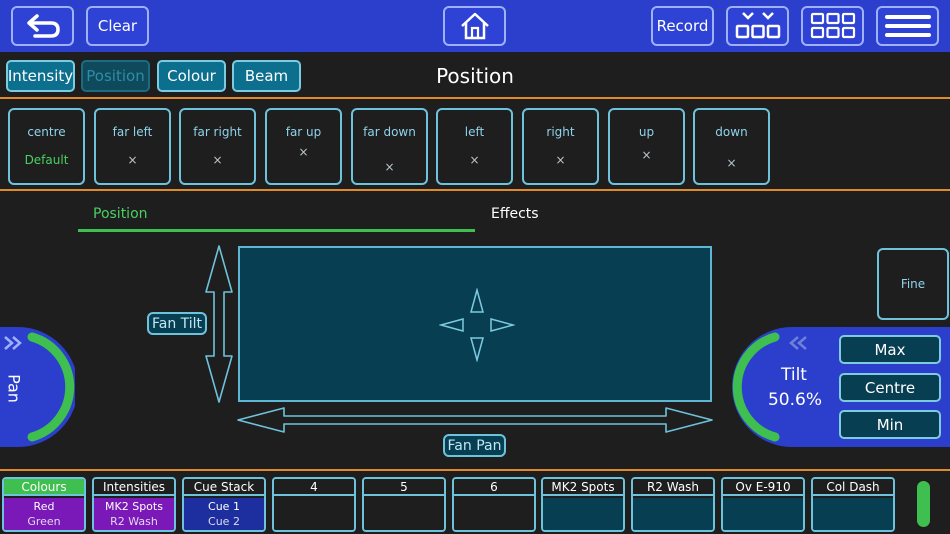 This screenshot has height=534, width=950. What do you see at coordinates (224, 514) in the screenshot?
I see `playback-body: Cue 1 Cue 2` at bounding box center [224, 514].